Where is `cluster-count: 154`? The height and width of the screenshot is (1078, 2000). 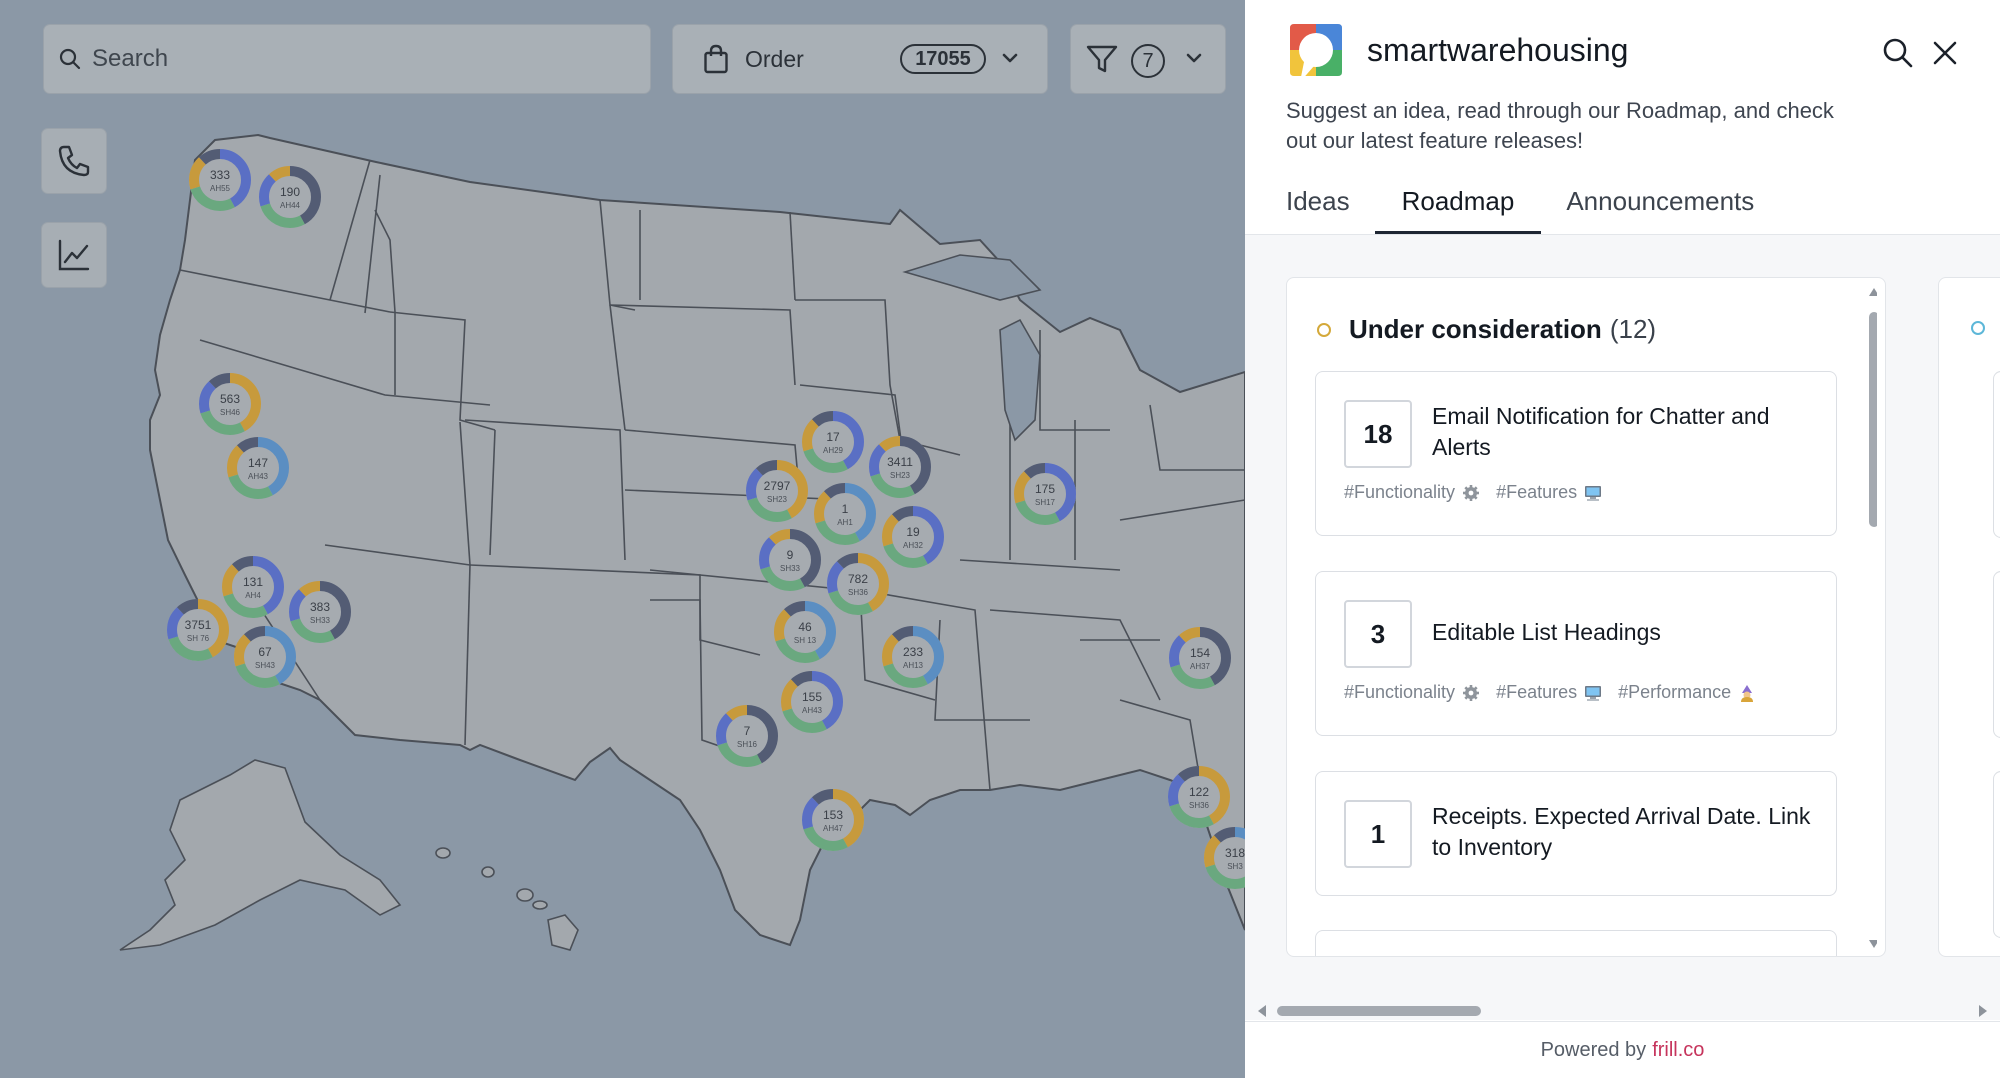
cluster-count: 154 is located at coordinates (1200, 653).